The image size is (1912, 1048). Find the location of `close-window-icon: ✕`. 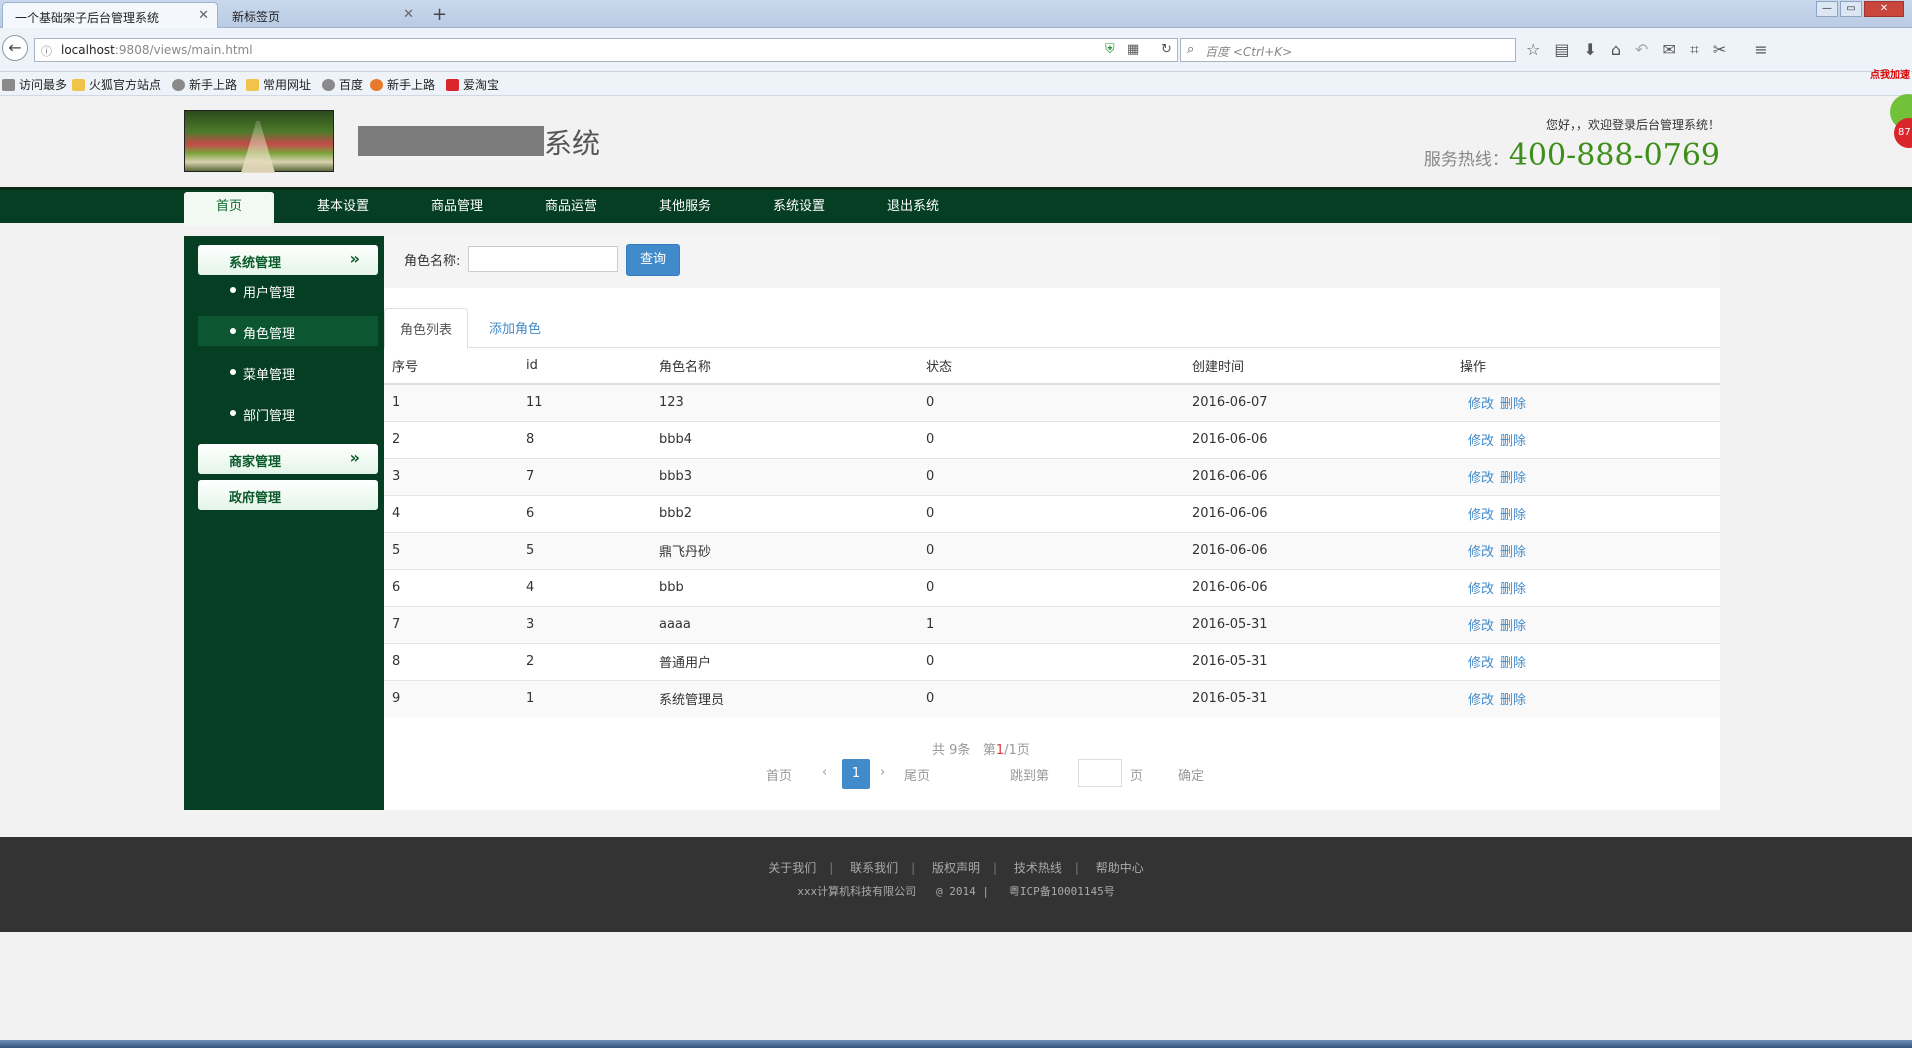

close-window-icon: ✕ is located at coordinates (1884, 9).